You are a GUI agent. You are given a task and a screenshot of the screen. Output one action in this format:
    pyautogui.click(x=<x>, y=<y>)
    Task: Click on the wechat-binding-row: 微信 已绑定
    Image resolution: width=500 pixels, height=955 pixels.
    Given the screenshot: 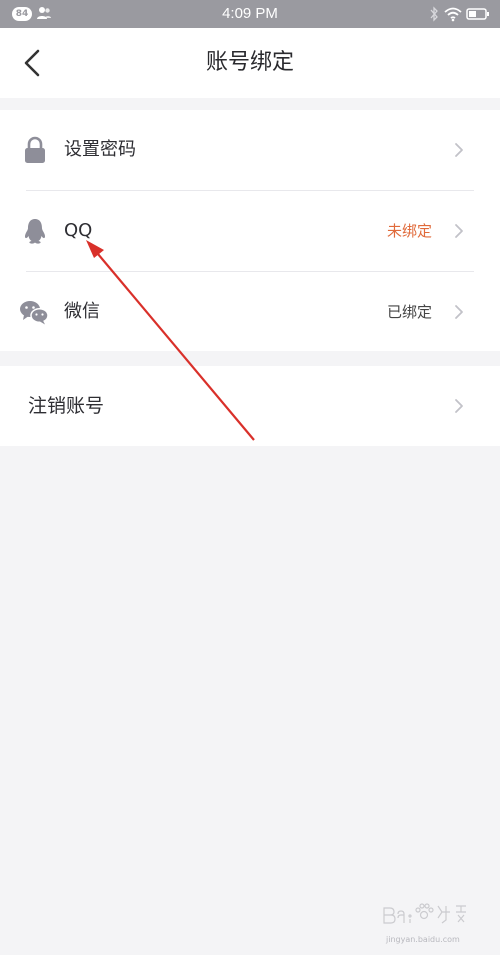 What is the action you would take?
    pyautogui.click(x=250, y=312)
    